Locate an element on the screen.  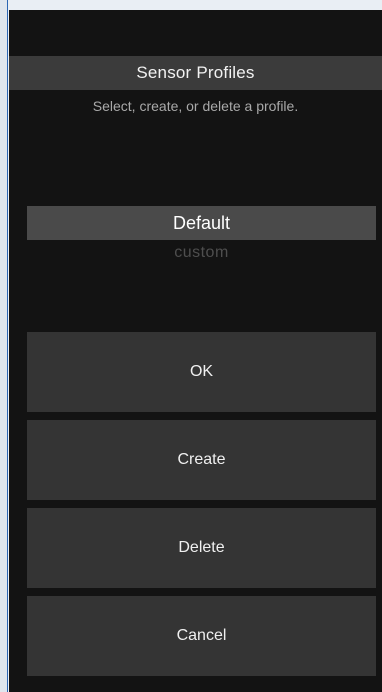
dialog-title: Sensor Profiles is located at coordinates (195, 73).